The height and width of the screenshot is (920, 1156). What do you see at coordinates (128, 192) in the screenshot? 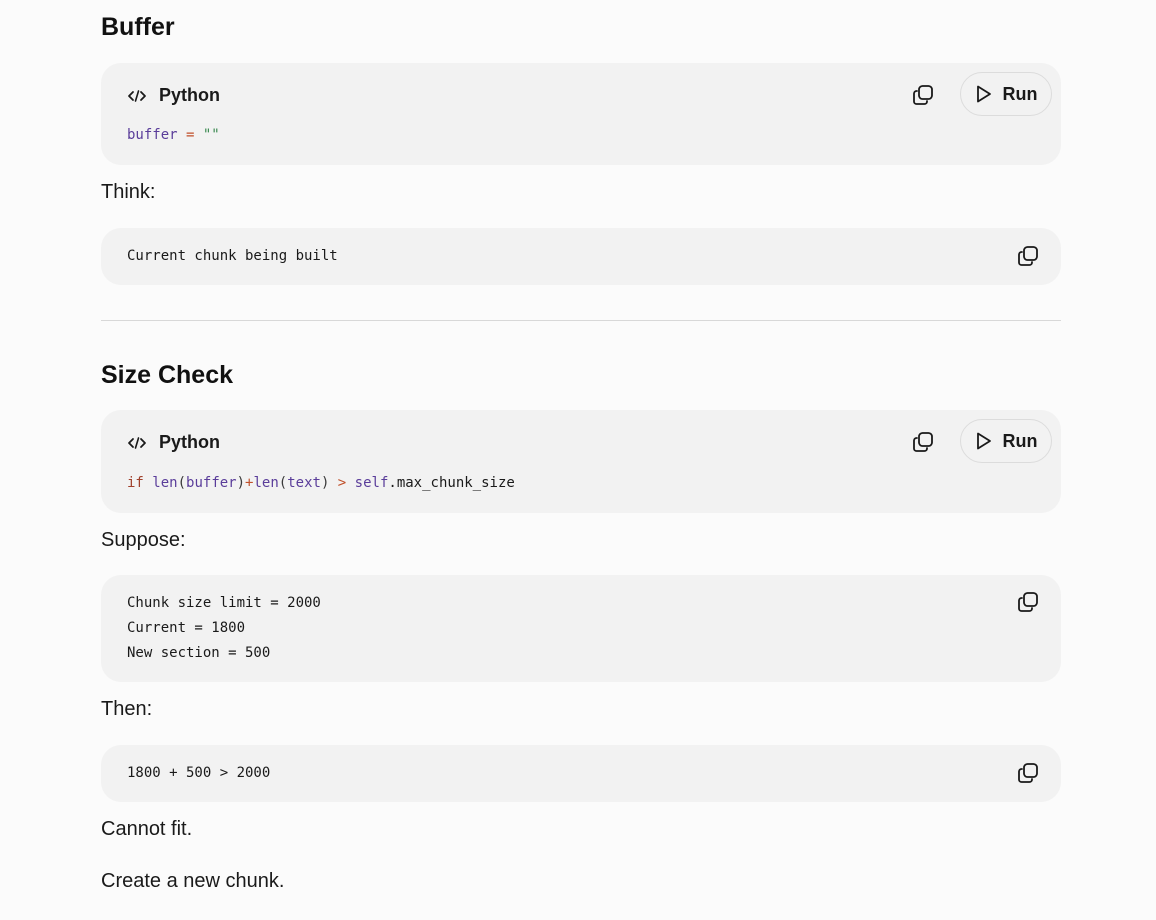
I see `think-label: Think:` at bounding box center [128, 192].